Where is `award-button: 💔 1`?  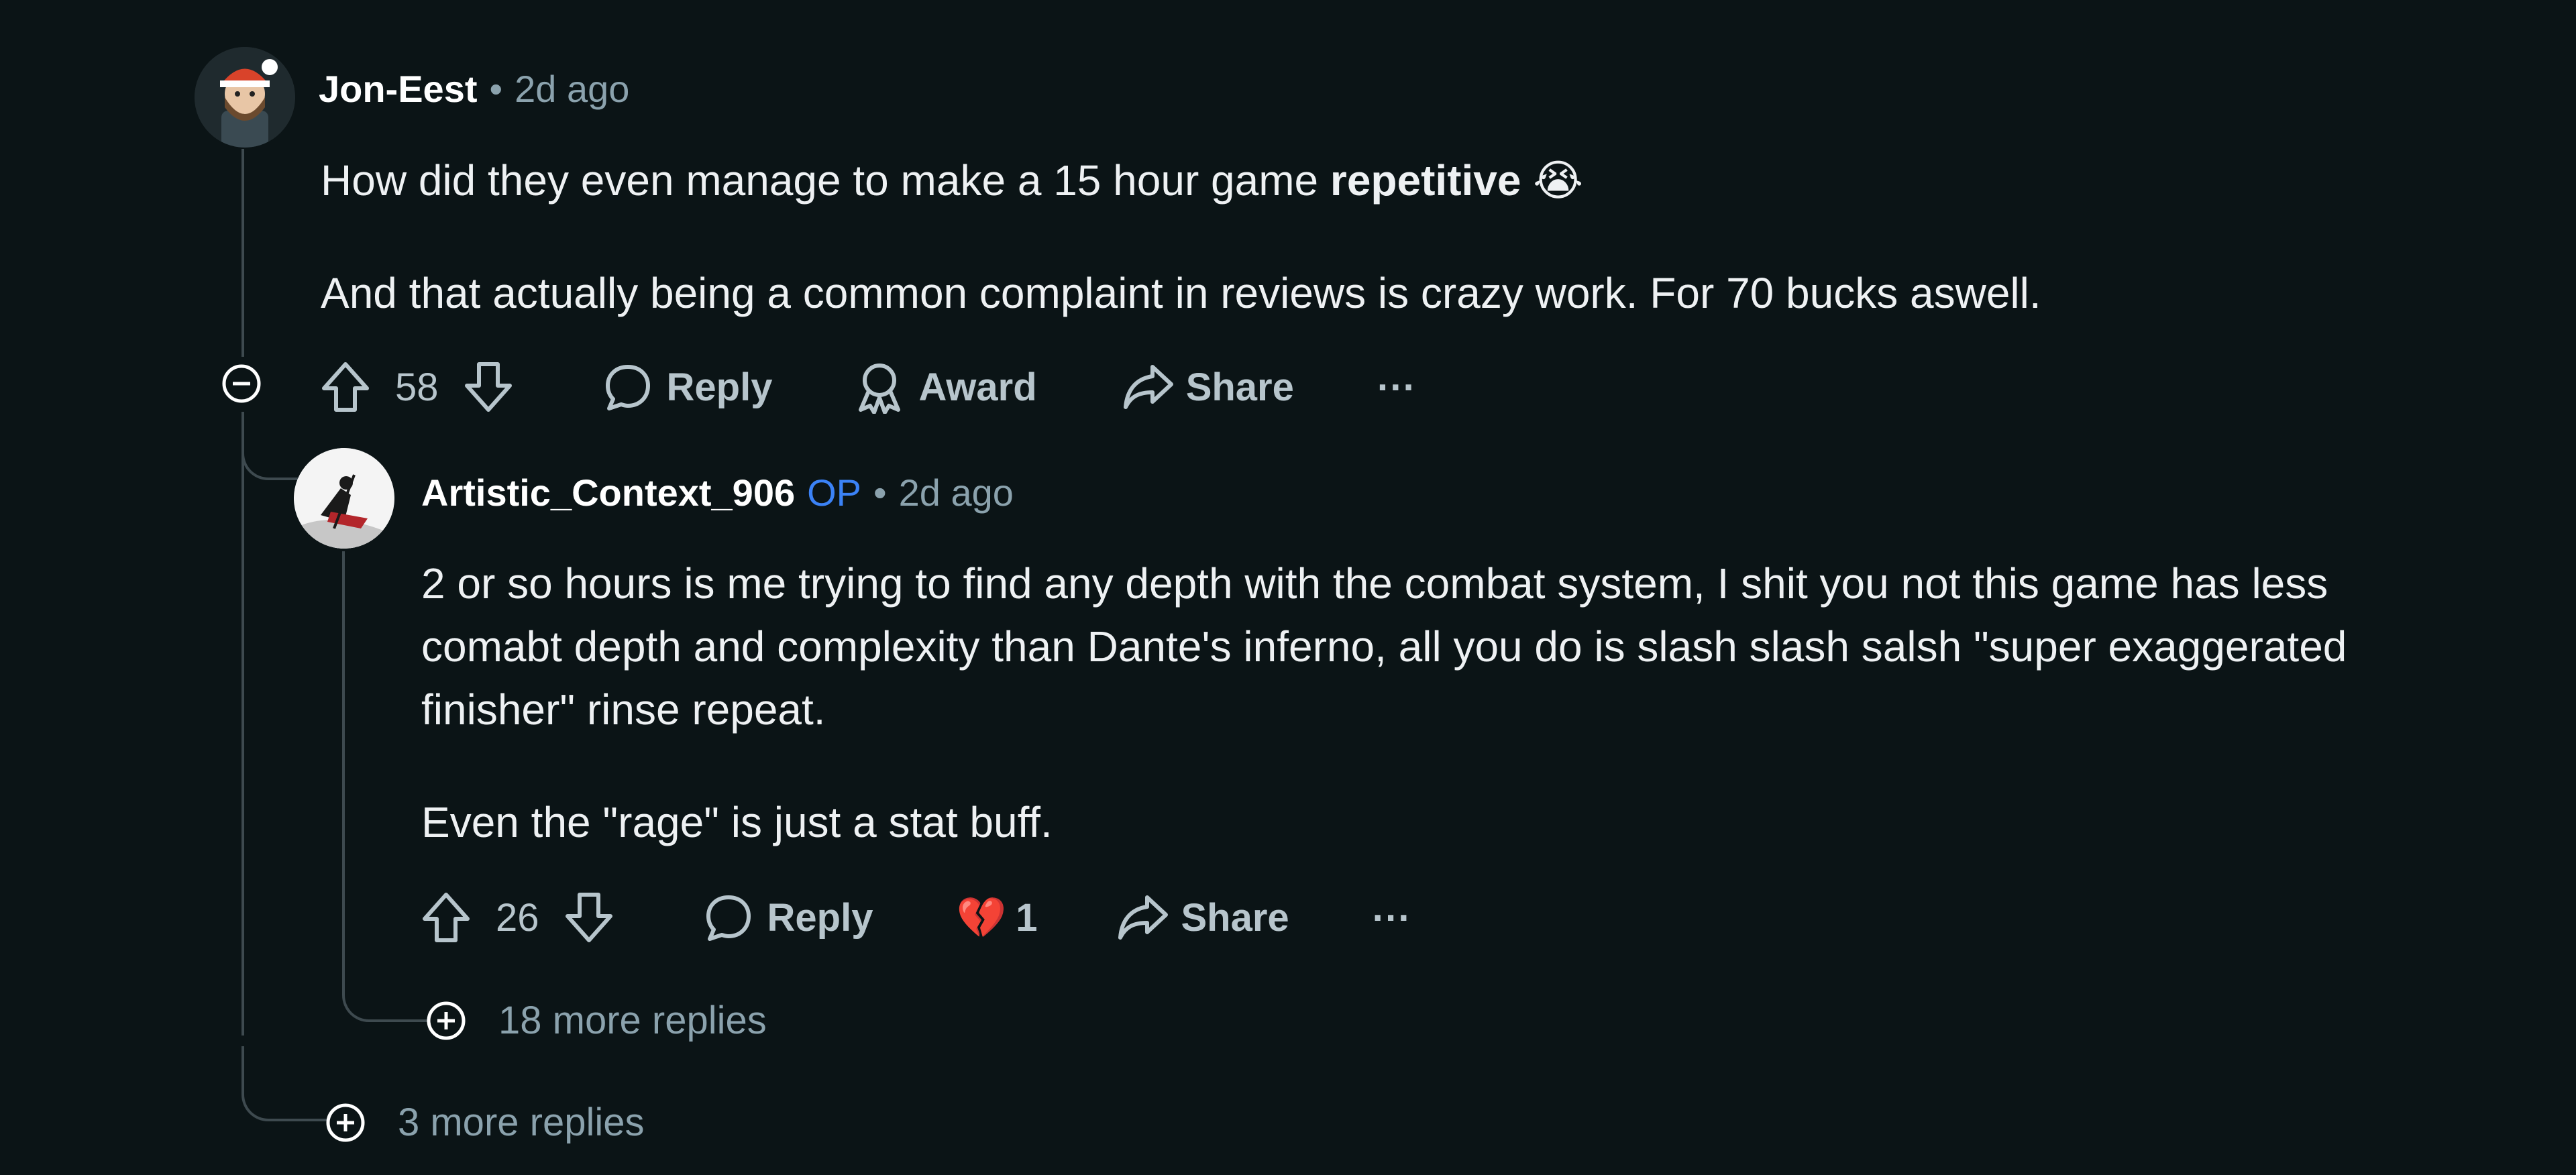
award-button: 💔 1 is located at coordinates (996, 918).